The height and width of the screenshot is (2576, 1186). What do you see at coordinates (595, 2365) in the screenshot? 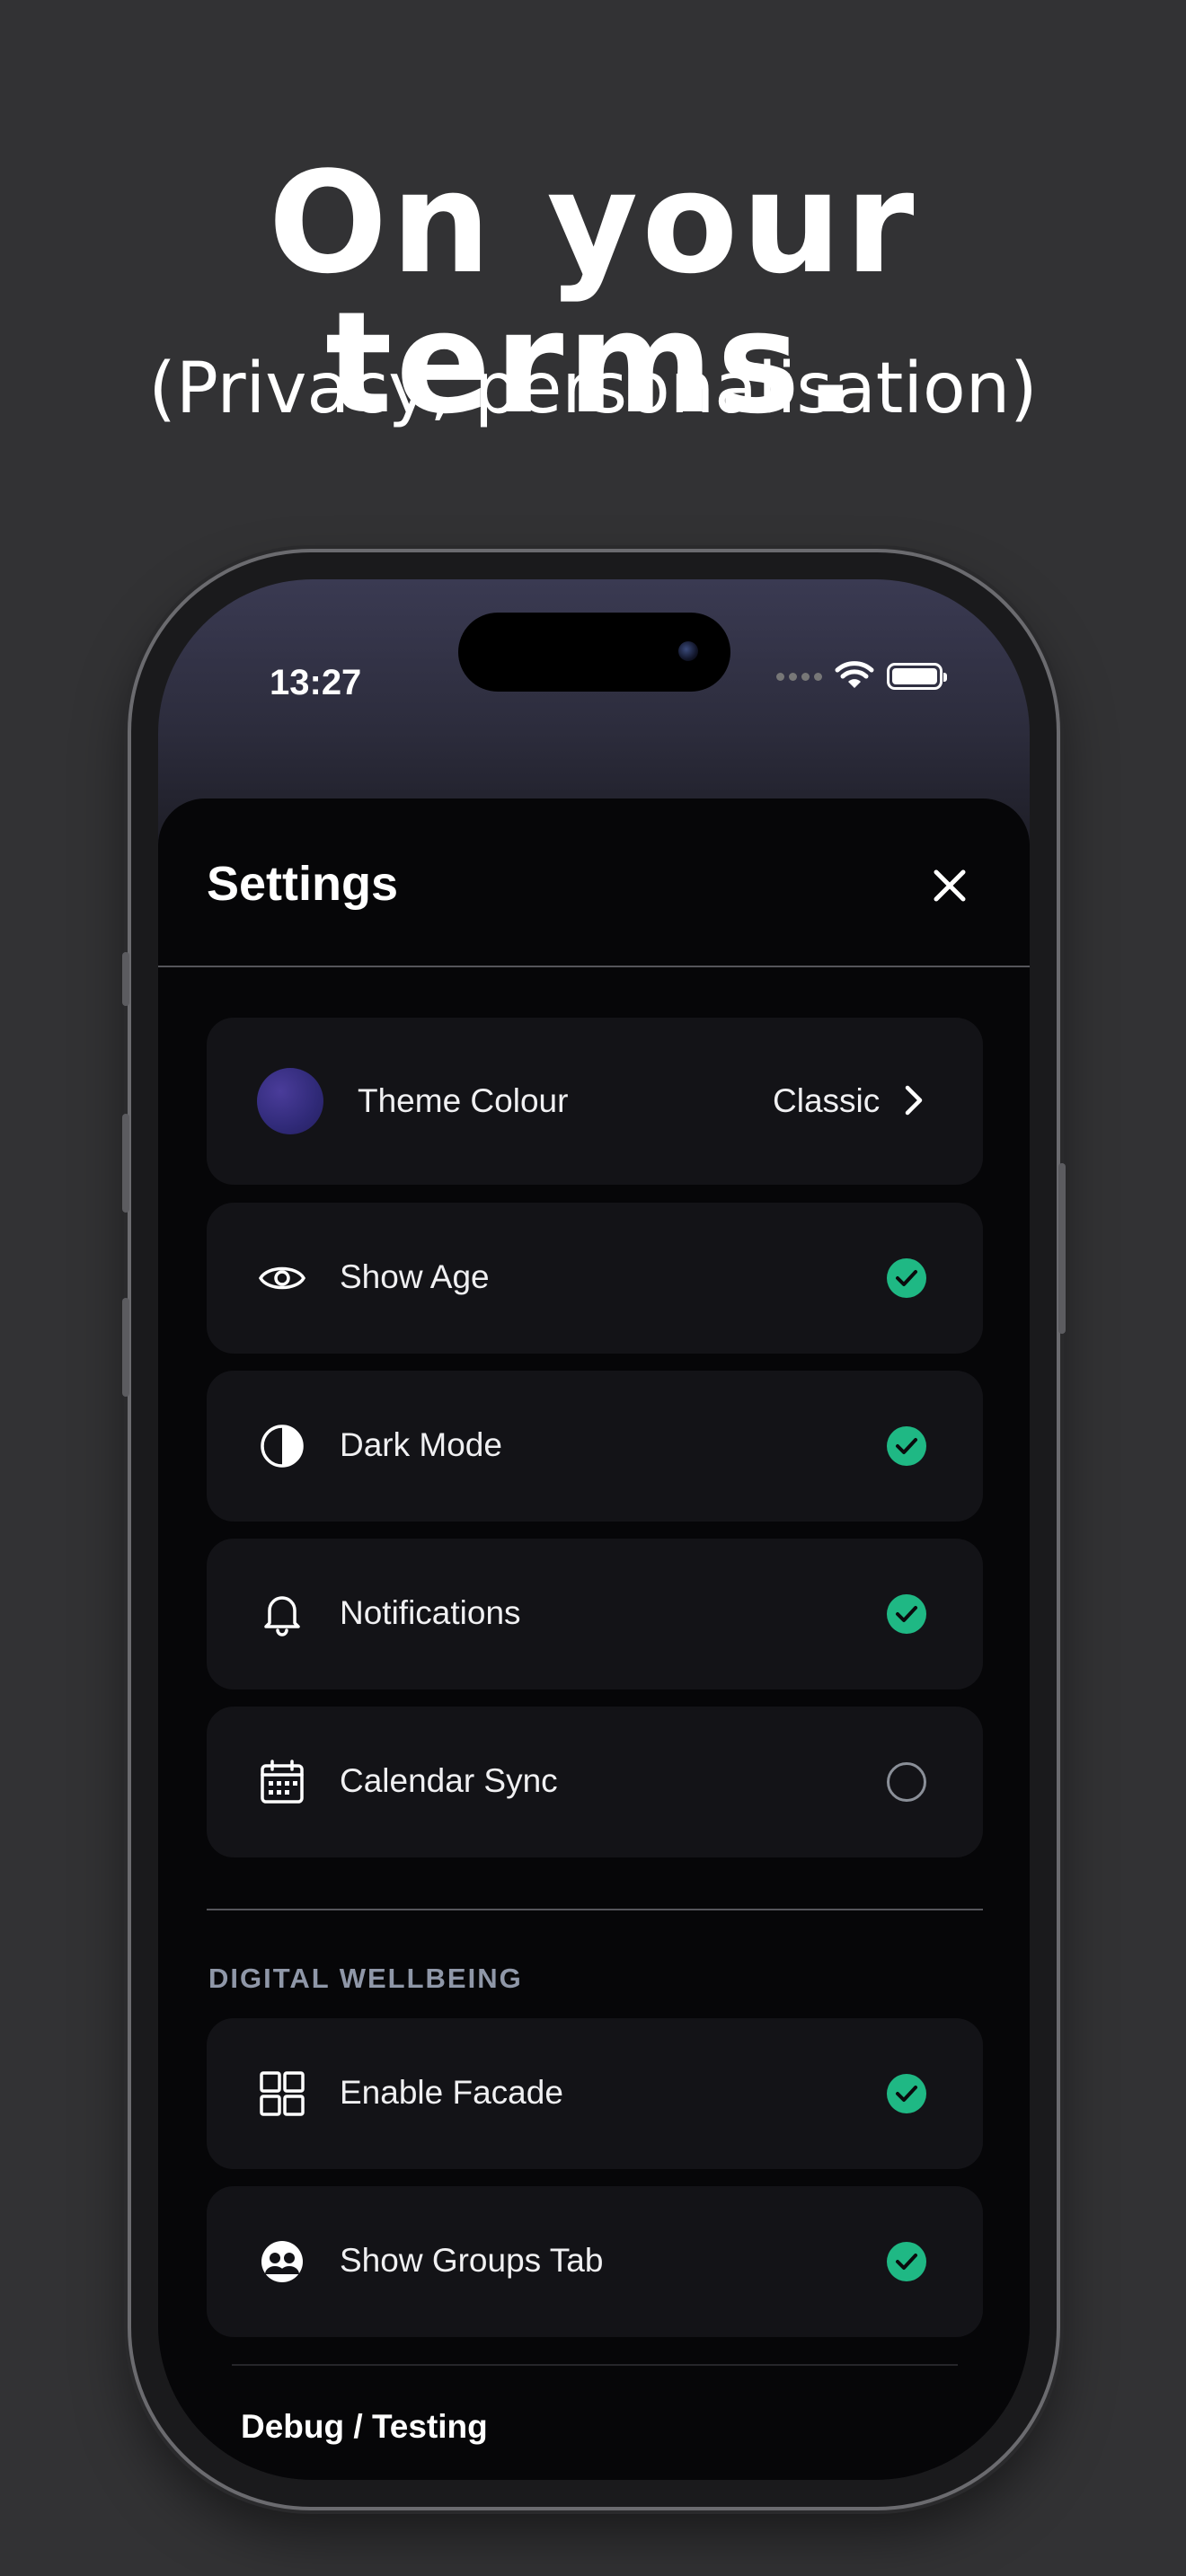
I see `debug-divider` at bounding box center [595, 2365].